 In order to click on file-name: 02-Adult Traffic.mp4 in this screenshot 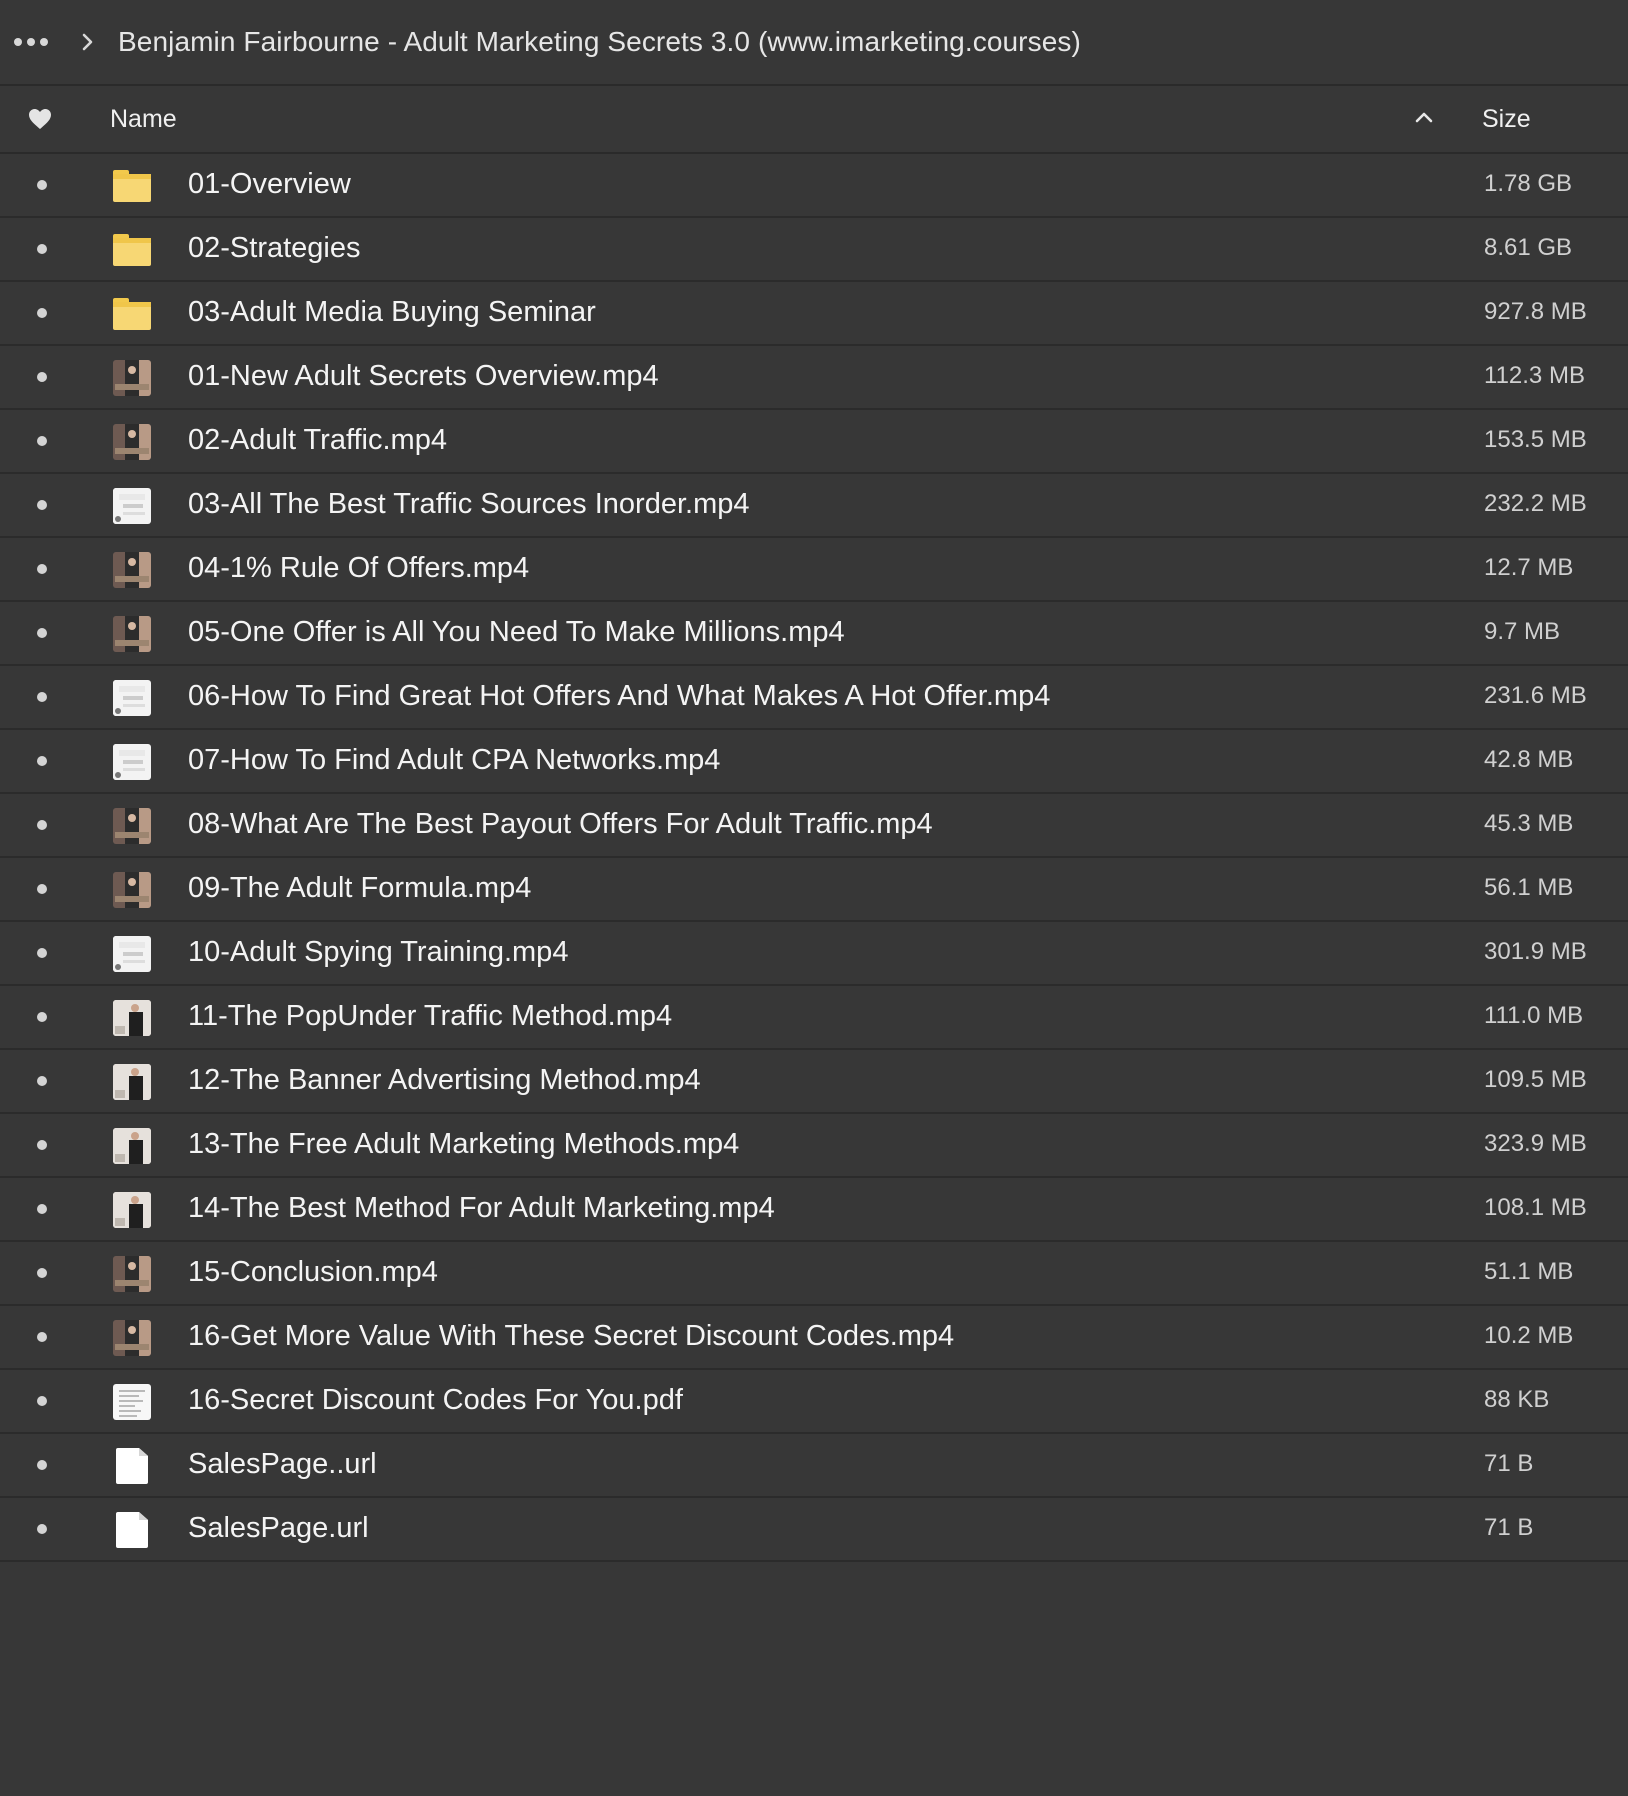, I will do `click(317, 440)`.